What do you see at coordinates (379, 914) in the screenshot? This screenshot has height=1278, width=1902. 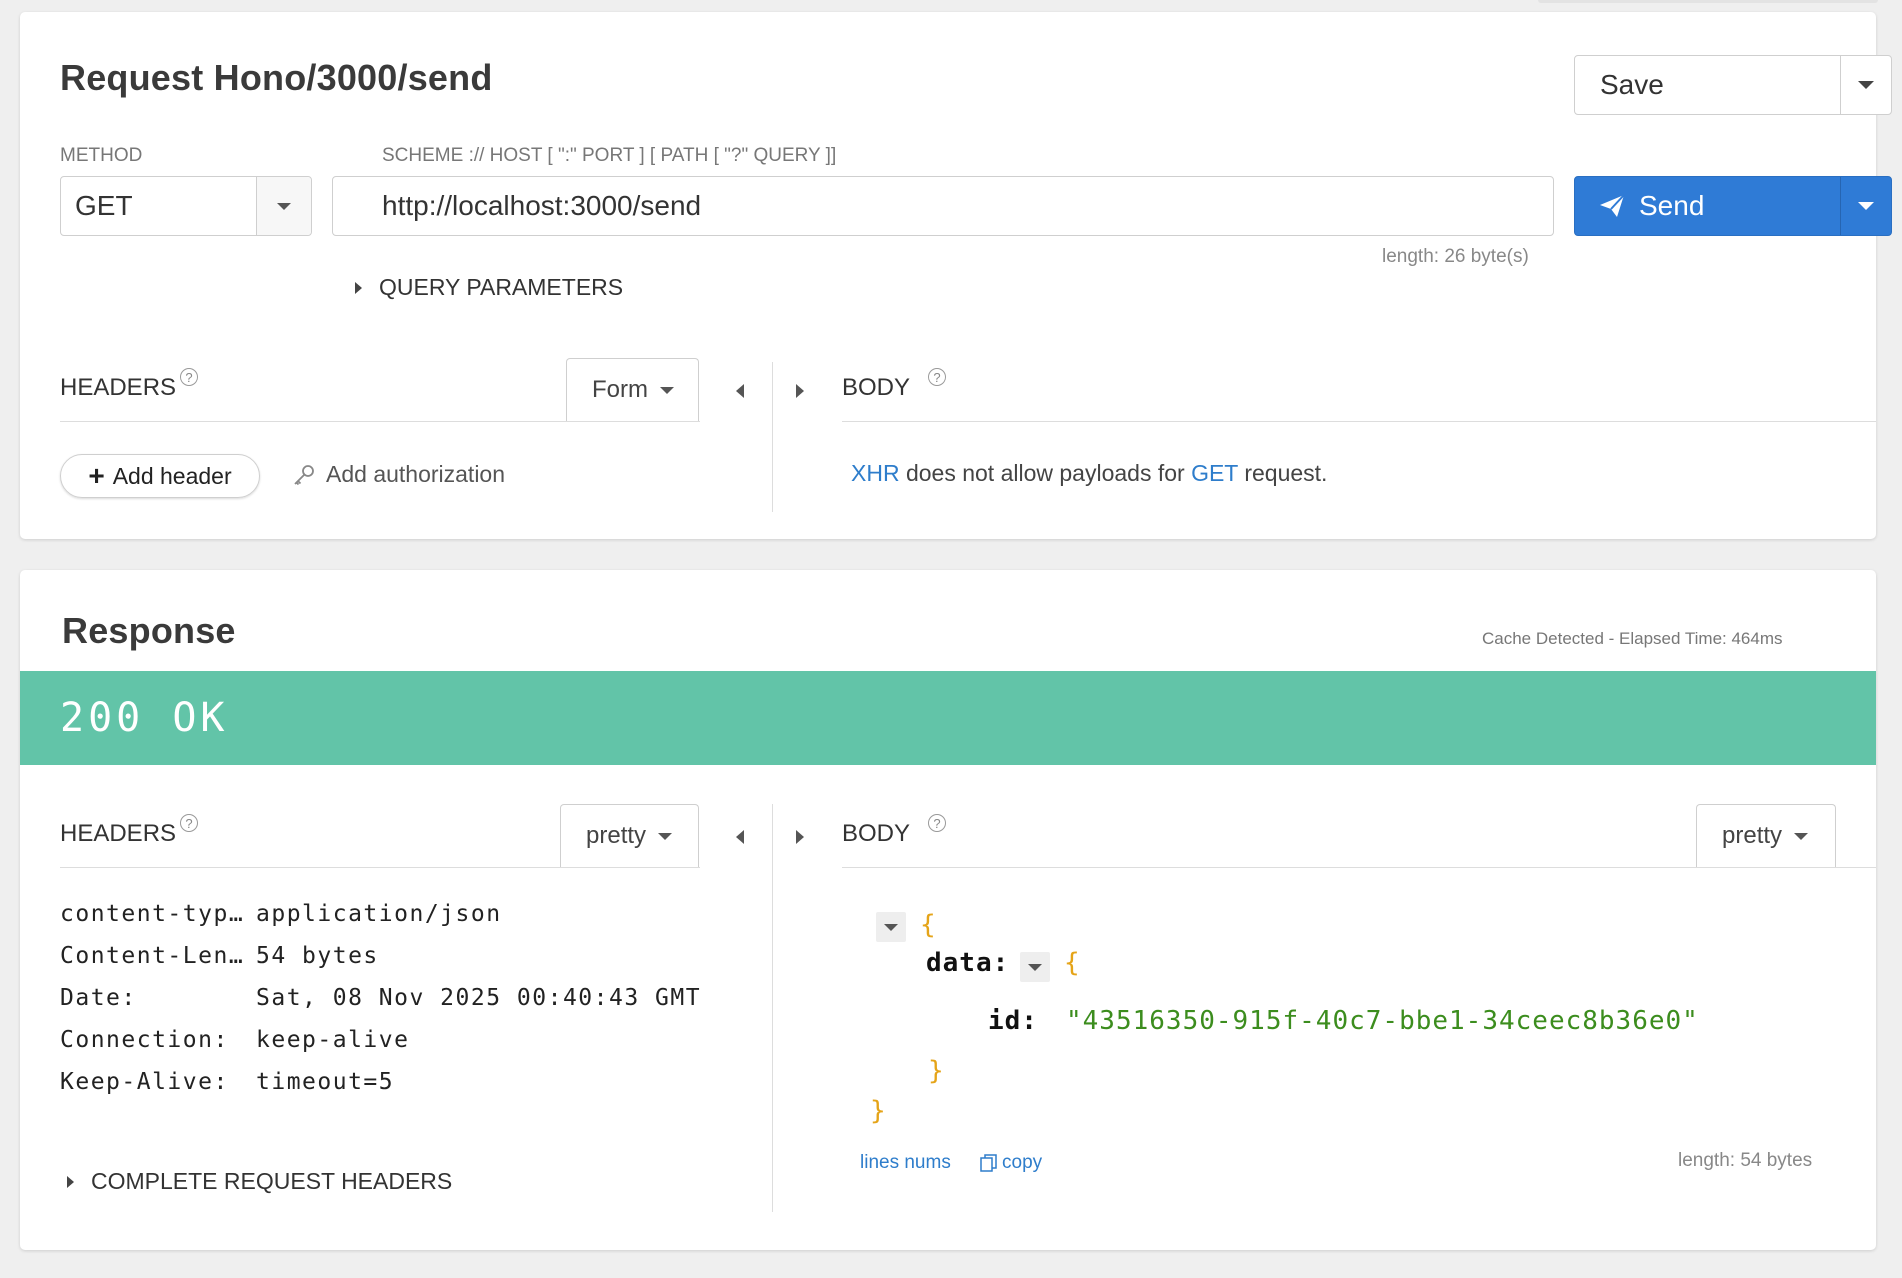 I see `header-value: application/json` at bounding box center [379, 914].